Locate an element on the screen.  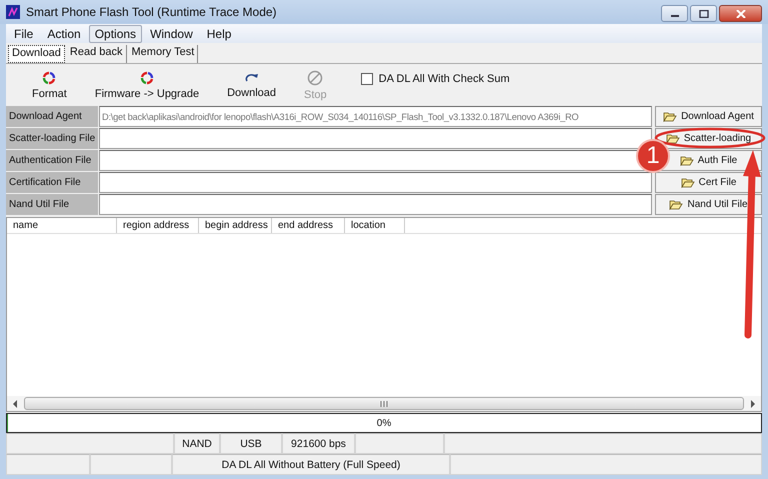
column-header: begin address is located at coordinates (235, 225).